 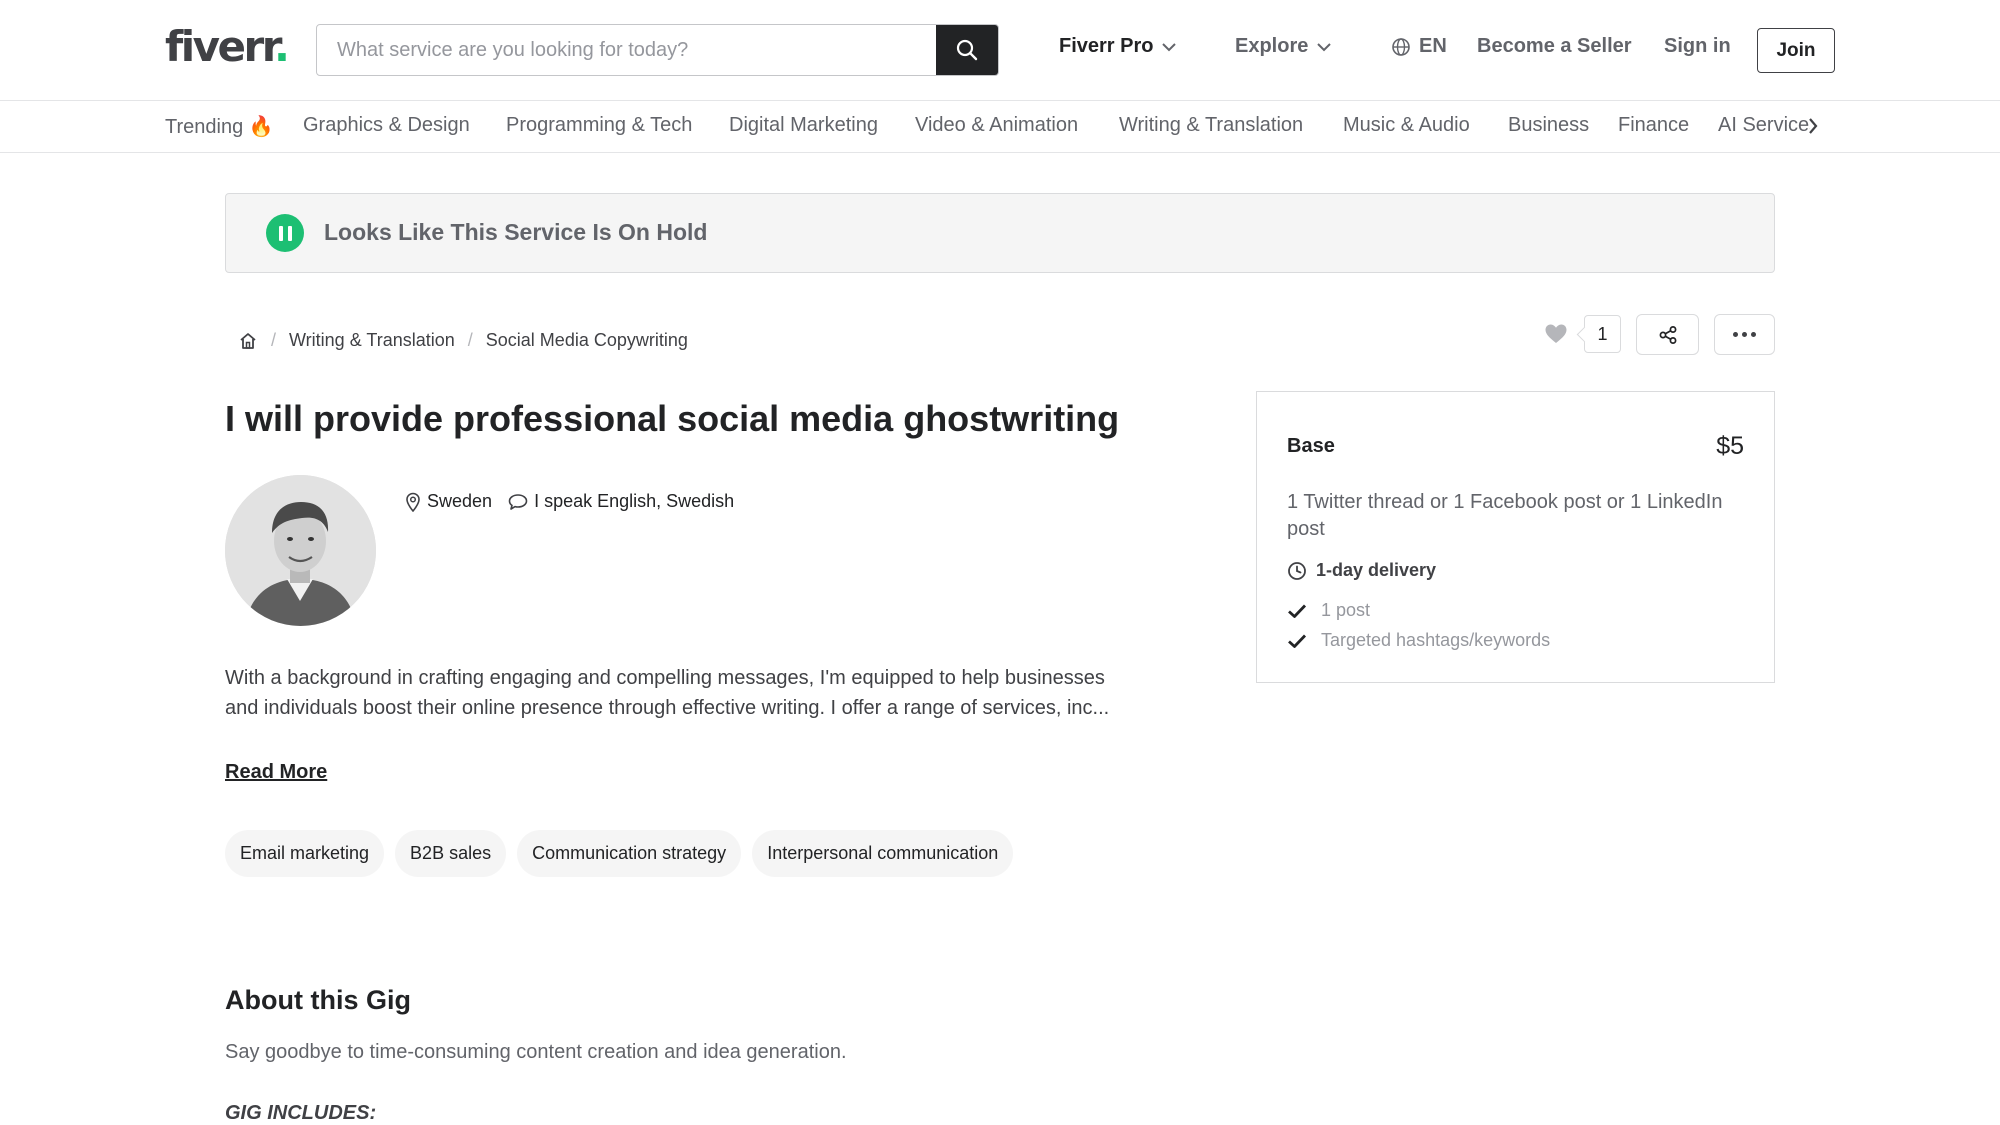 I want to click on feature-text: Targeted hashtags/keywords, so click(x=1436, y=640).